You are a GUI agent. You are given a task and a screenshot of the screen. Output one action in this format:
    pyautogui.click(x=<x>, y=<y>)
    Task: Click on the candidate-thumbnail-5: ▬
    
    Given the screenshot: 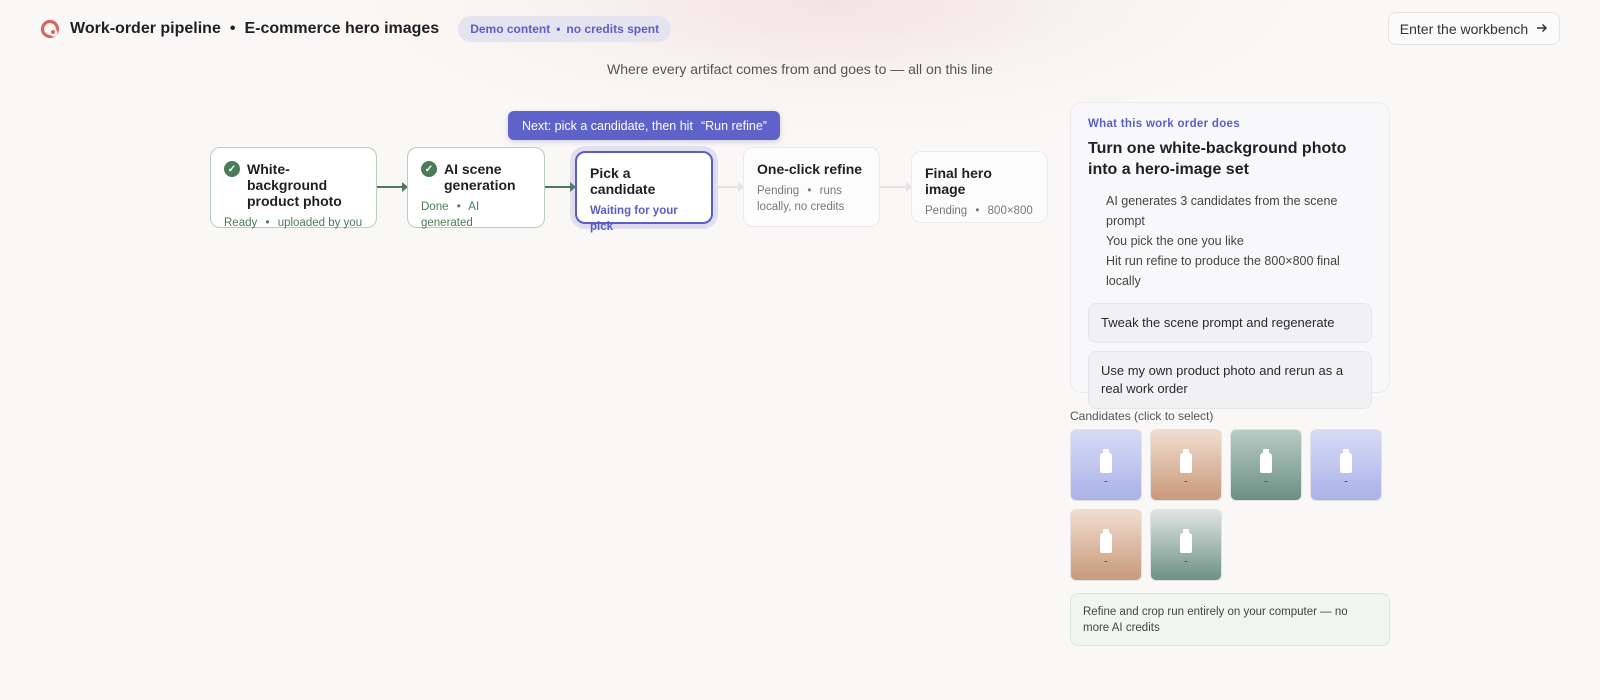 What is the action you would take?
    pyautogui.click(x=1106, y=545)
    